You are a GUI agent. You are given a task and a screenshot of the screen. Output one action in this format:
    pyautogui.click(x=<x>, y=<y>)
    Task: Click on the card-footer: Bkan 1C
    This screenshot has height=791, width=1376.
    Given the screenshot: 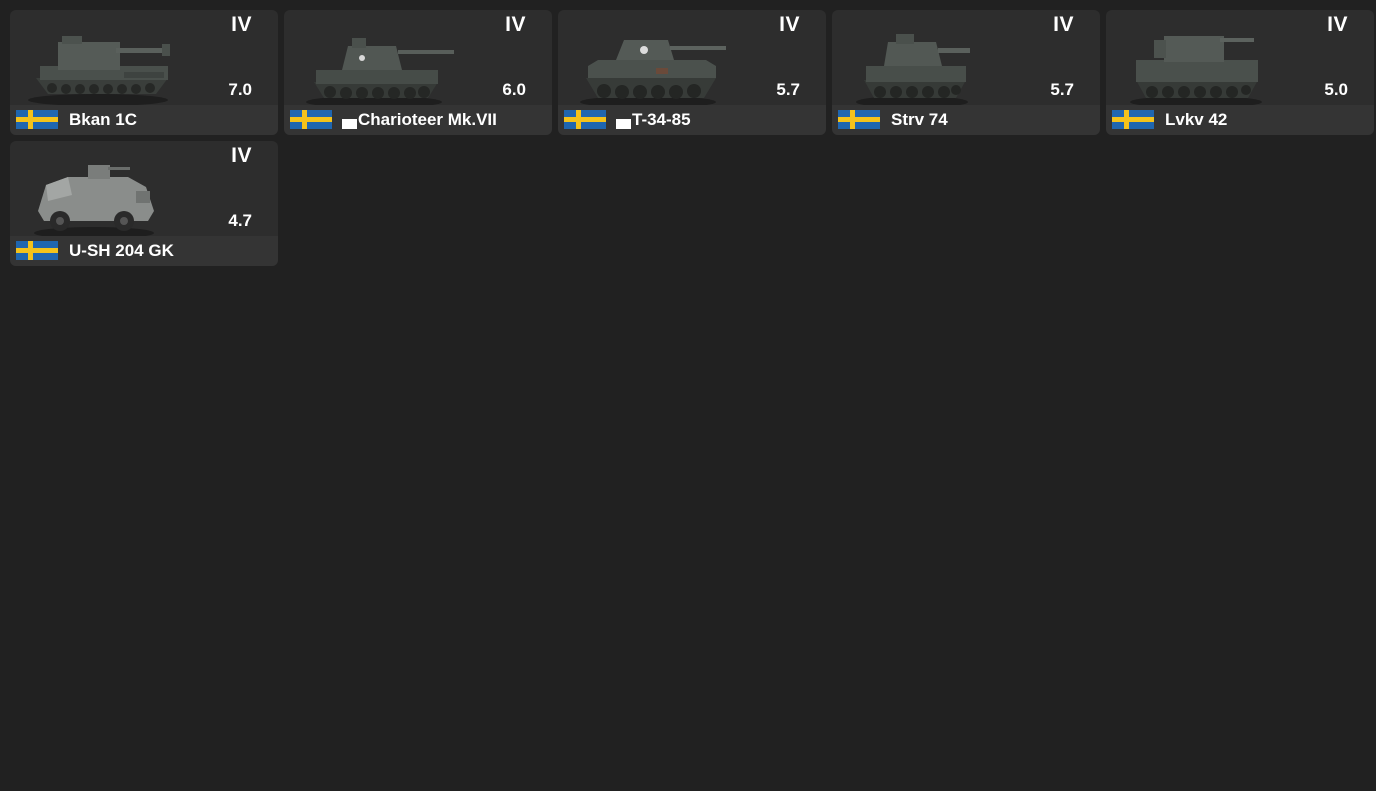 What is the action you would take?
    pyautogui.click(x=144, y=120)
    